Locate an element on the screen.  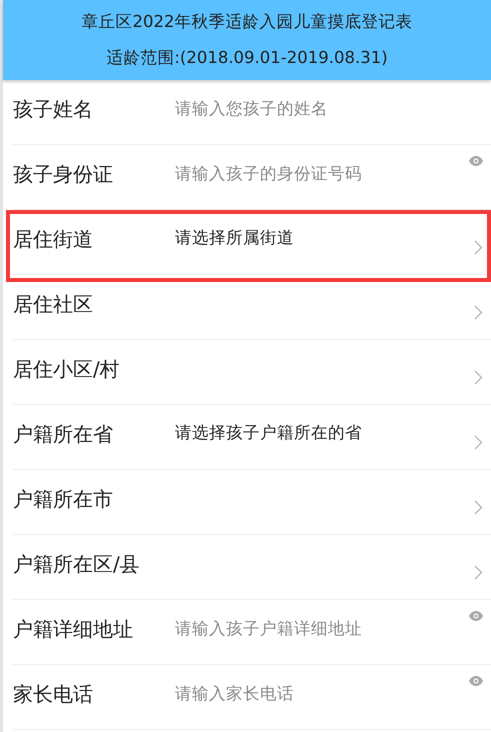
text-input-field: 请输入孩子户籍详细地址 is located at coordinates (310, 628).